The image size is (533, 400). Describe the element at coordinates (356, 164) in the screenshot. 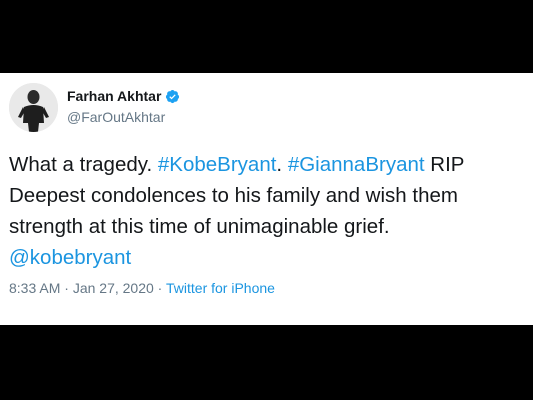

I see `hashtag-giannabryant-link: #GiannaBryant` at that location.